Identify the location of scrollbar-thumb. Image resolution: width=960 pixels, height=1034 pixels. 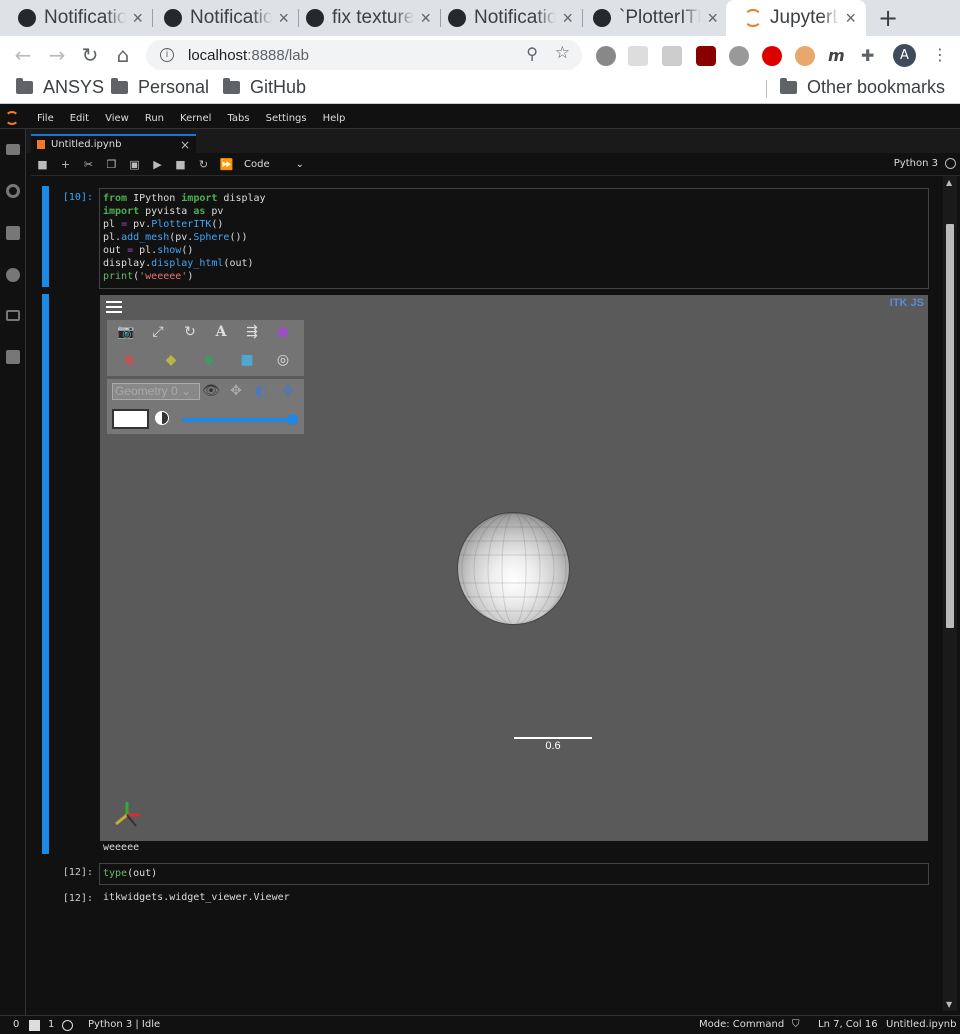
(950, 426).